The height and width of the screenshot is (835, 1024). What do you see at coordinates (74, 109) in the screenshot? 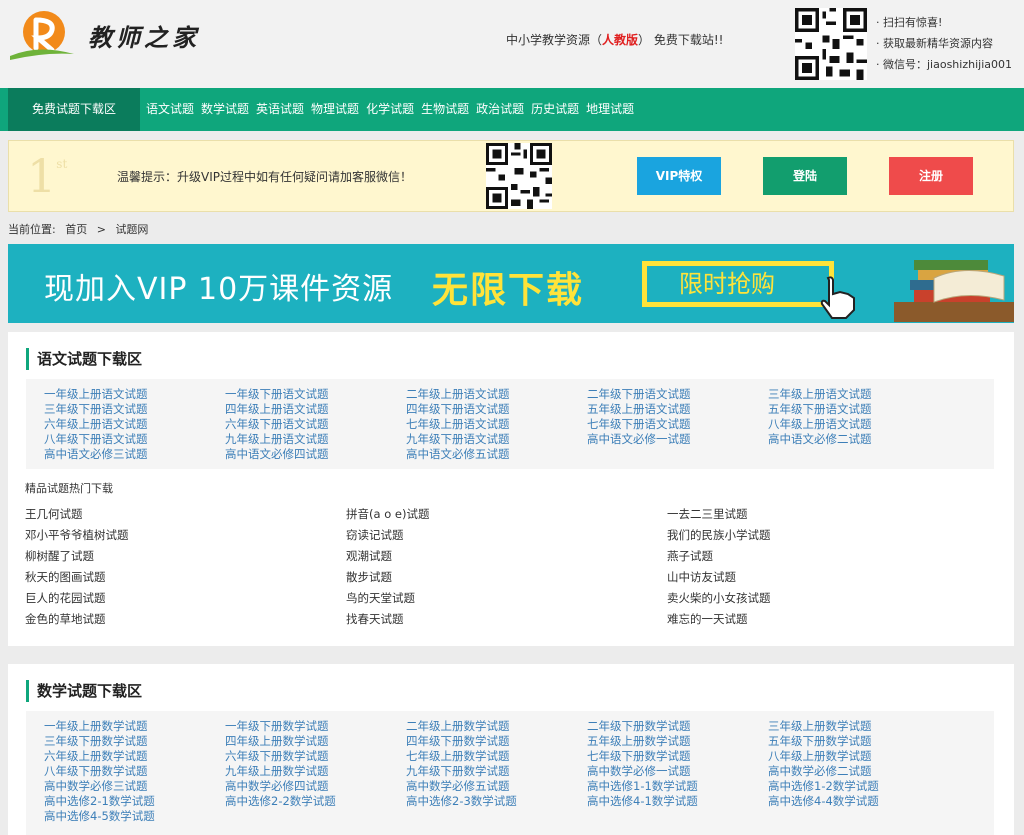
I see `nav-item-free-download: 免费试题下载区` at bounding box center [74, 109].